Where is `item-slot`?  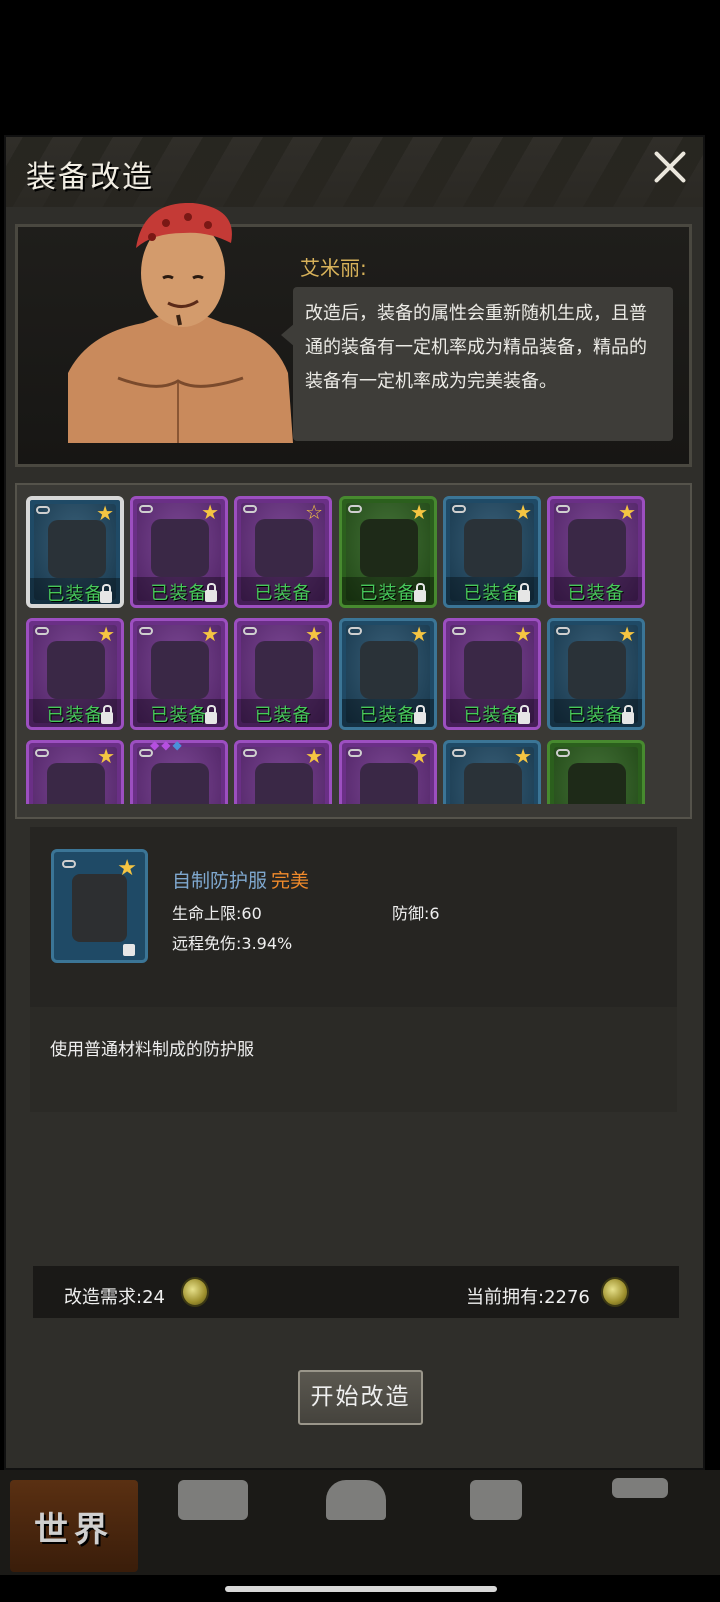
item-slot is located at coordinates (596, 772).